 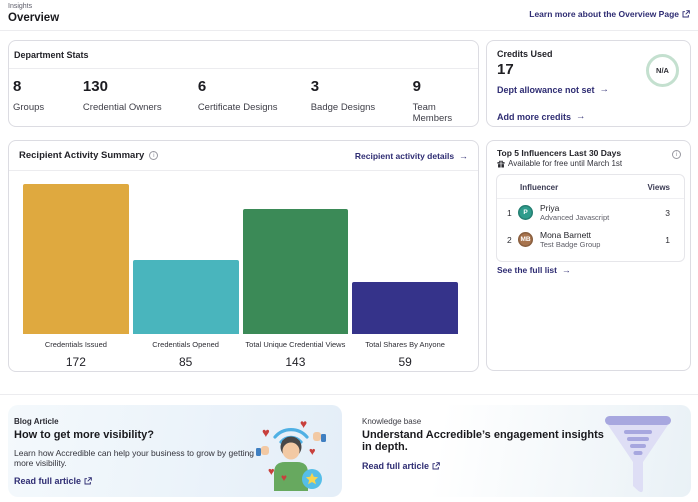 I want to click on avatar: P, so click(x=525, y=212).